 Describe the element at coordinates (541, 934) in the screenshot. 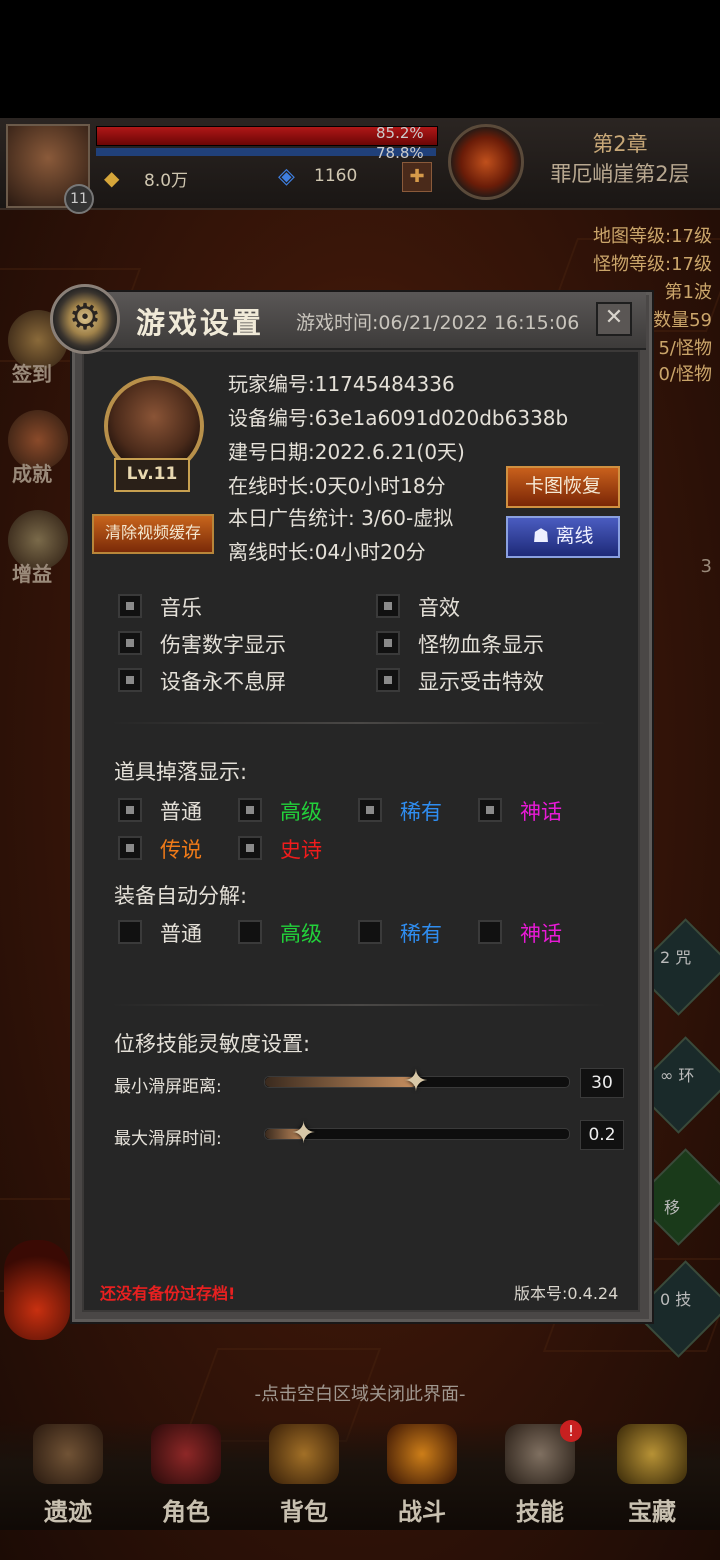

I see `decompose-myth-label: 神话` at that location.